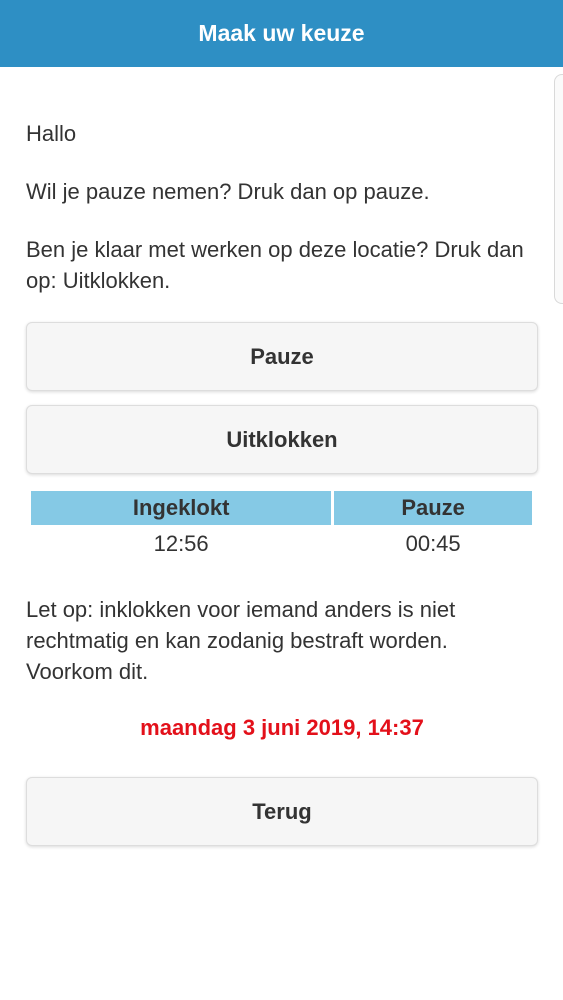 The width and height of the screenshot is (563, 1000). Describe the element at coordinates (282, 356) in the screenshot. I see `pause-button: Pauze` at that location.